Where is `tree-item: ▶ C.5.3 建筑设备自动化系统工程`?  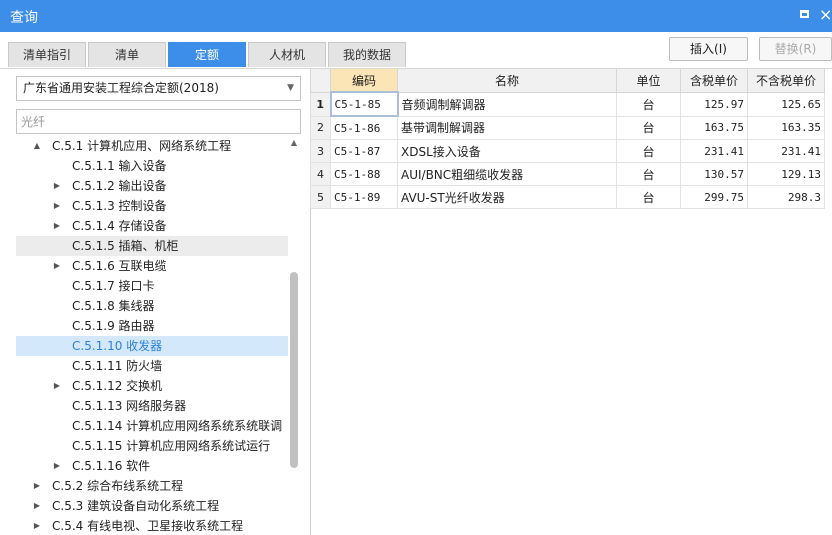
tree-item: ▶ C.5.3 建筑设备自动化系统工程 is located at coordinates (152, 506).